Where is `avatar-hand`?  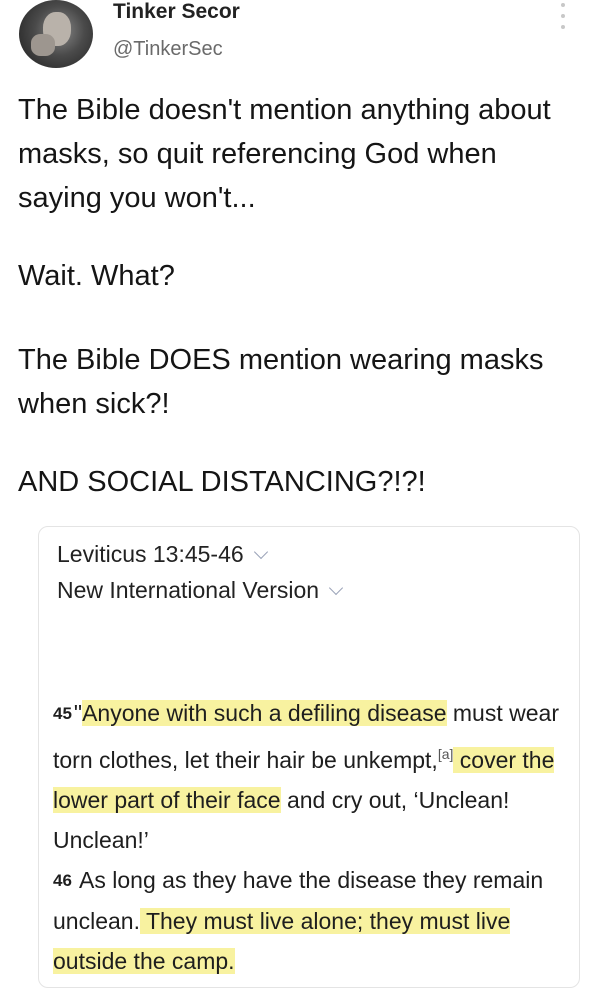 avatar-hand is located at coordinates (43, 45).